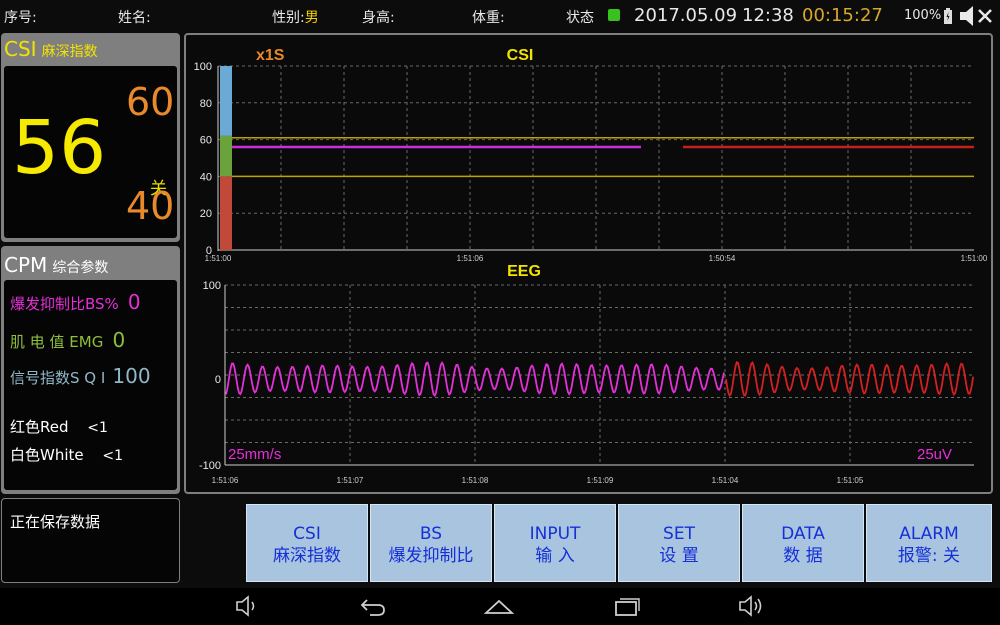 This screenshot has width=1000, height=625. Describe the element at coordinates (679, 534) in the screenshot. I see `set-button-label-1: SET` at that location.